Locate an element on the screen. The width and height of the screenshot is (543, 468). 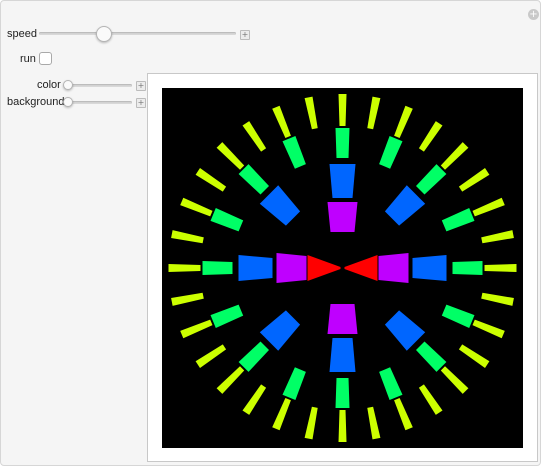
color-slider-thumb is located at coordinates (68, 85).